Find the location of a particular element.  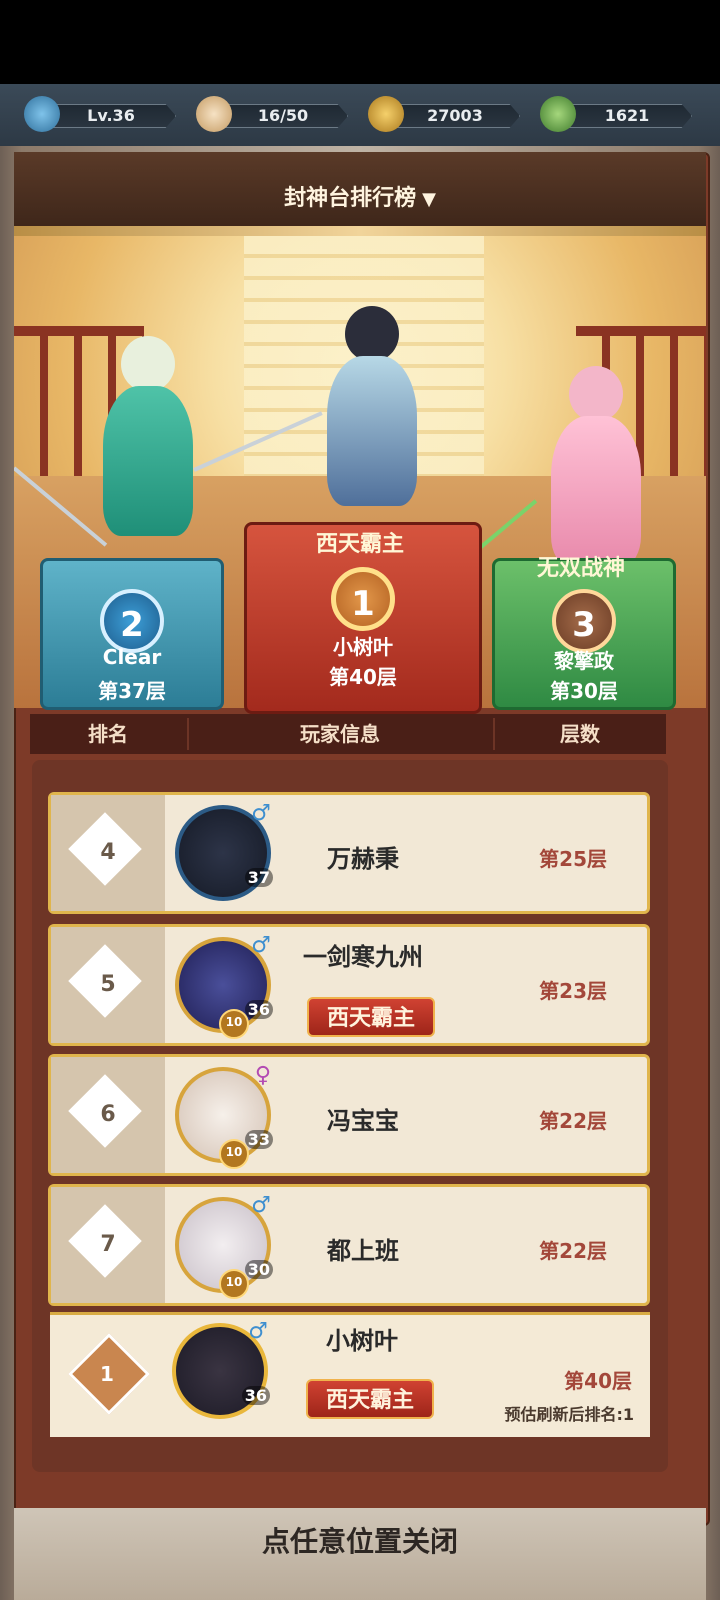

player-name: 冯宝宝 is located at coordinates (363, 1121).